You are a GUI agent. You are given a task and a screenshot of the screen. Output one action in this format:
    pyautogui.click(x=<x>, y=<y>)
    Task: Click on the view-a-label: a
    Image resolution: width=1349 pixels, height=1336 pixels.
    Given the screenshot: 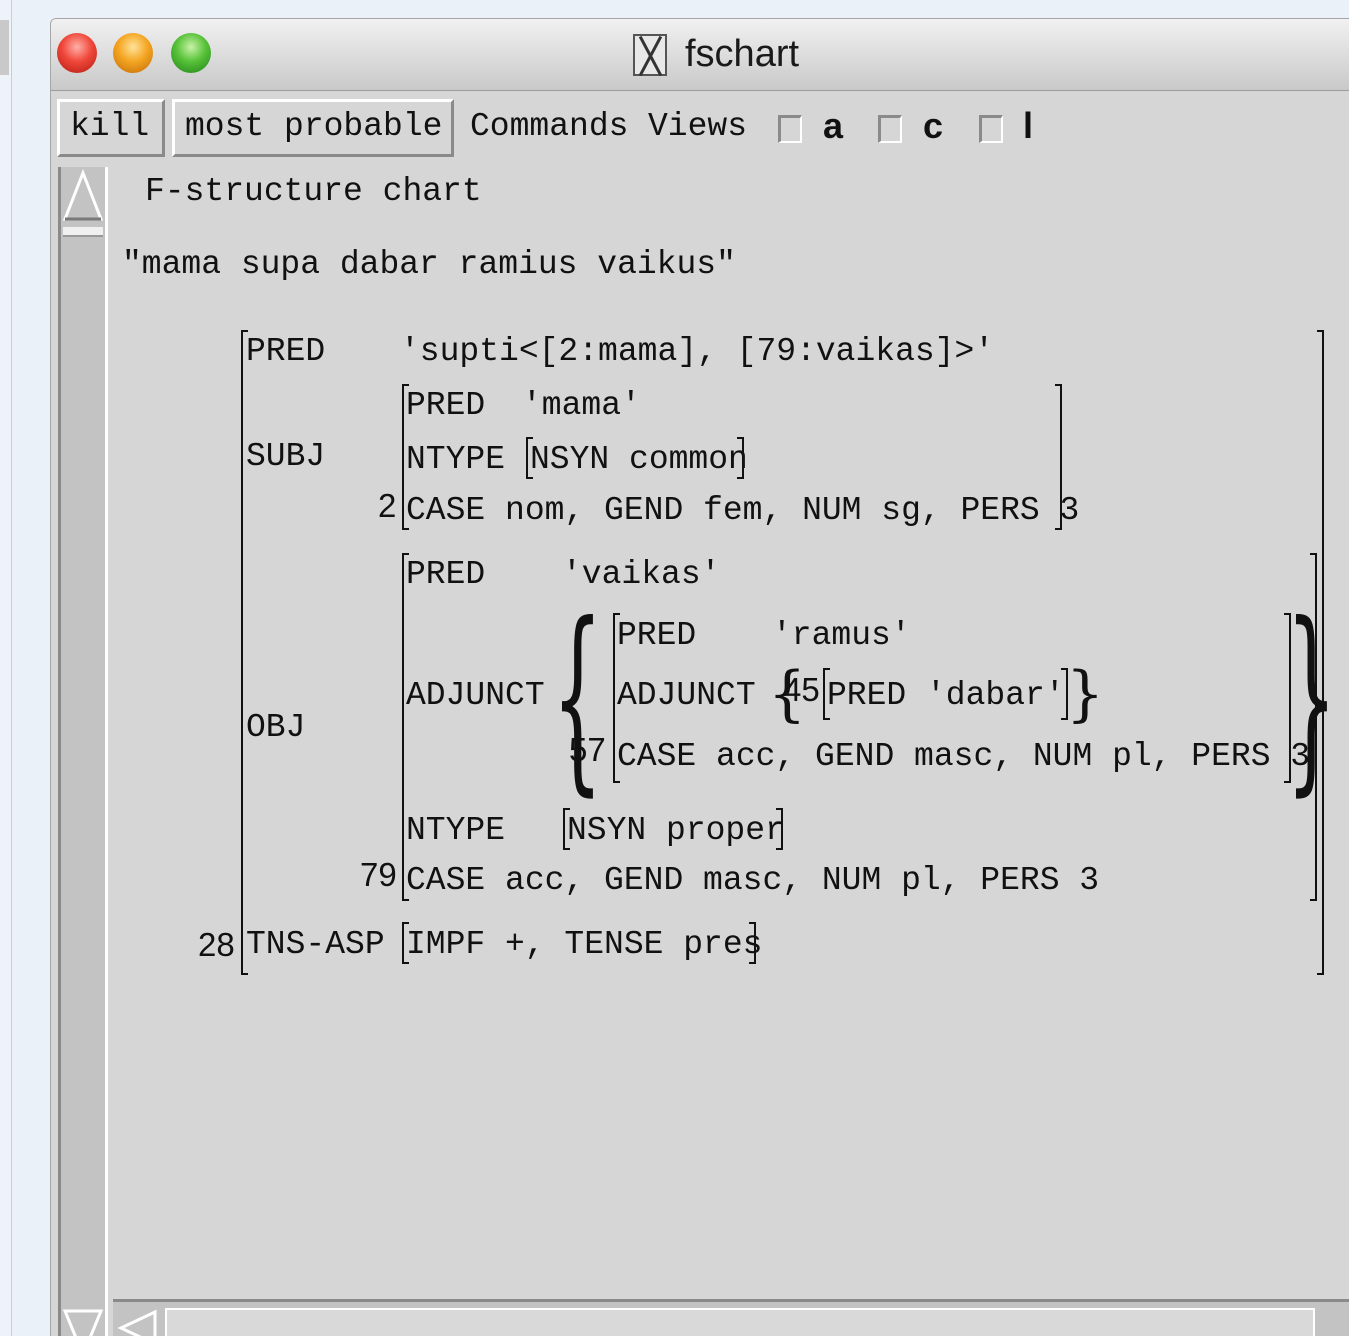 What is the action you would take?
    pyautogui.click(x=833, y=125)
    